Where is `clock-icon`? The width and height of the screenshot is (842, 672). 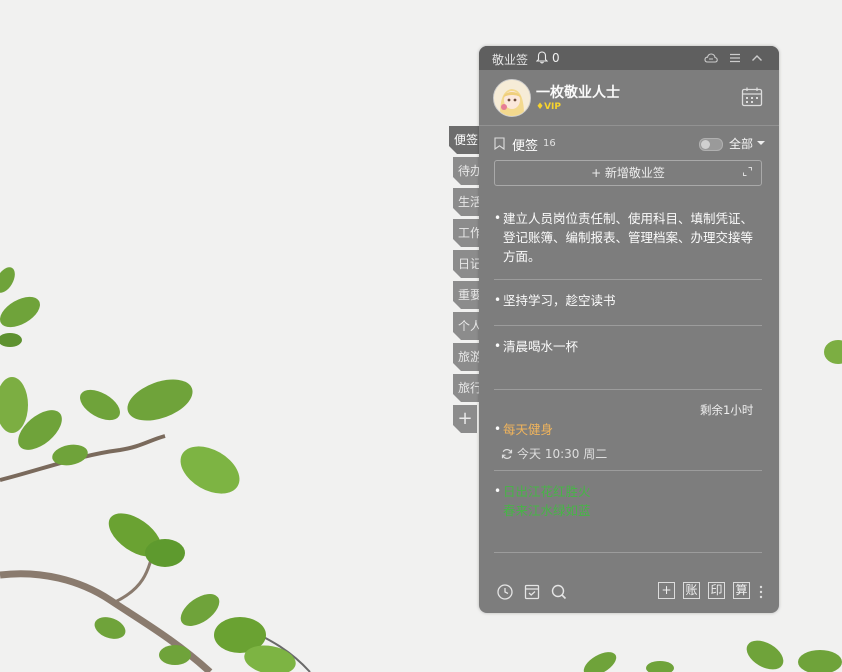 clock-icon is located at coordinates (505, 592).